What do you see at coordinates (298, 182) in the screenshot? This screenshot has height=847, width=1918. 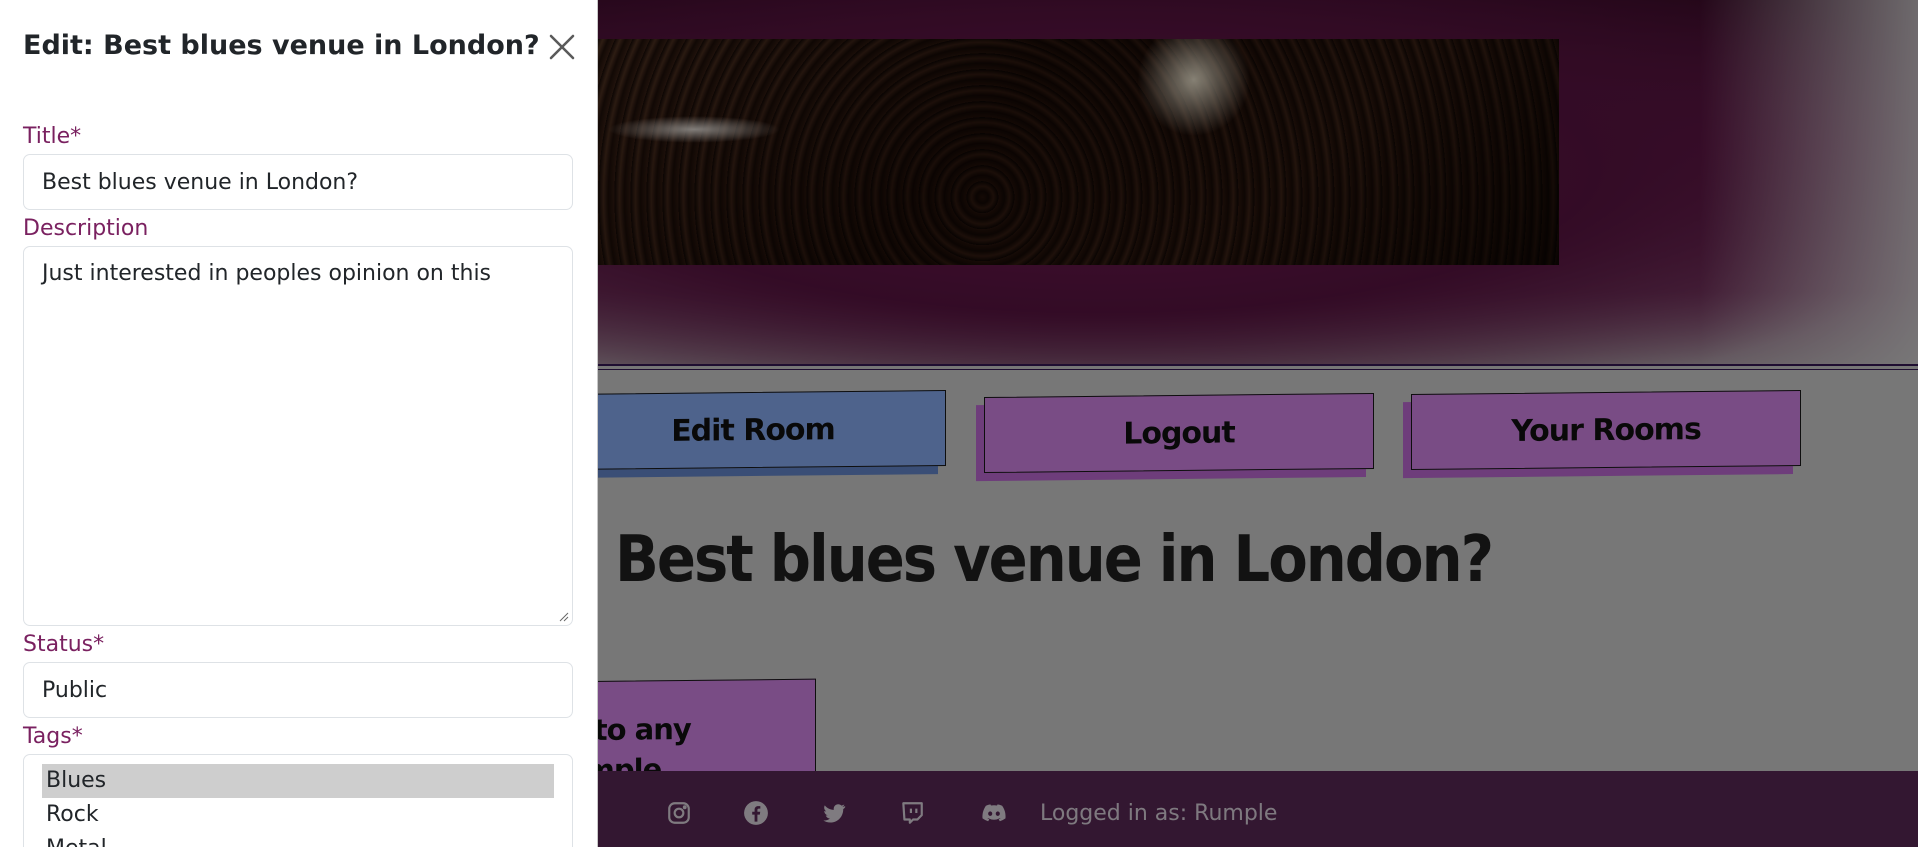 I see `title-input: Best blues venue in London?` at bounding box center [298, 182].